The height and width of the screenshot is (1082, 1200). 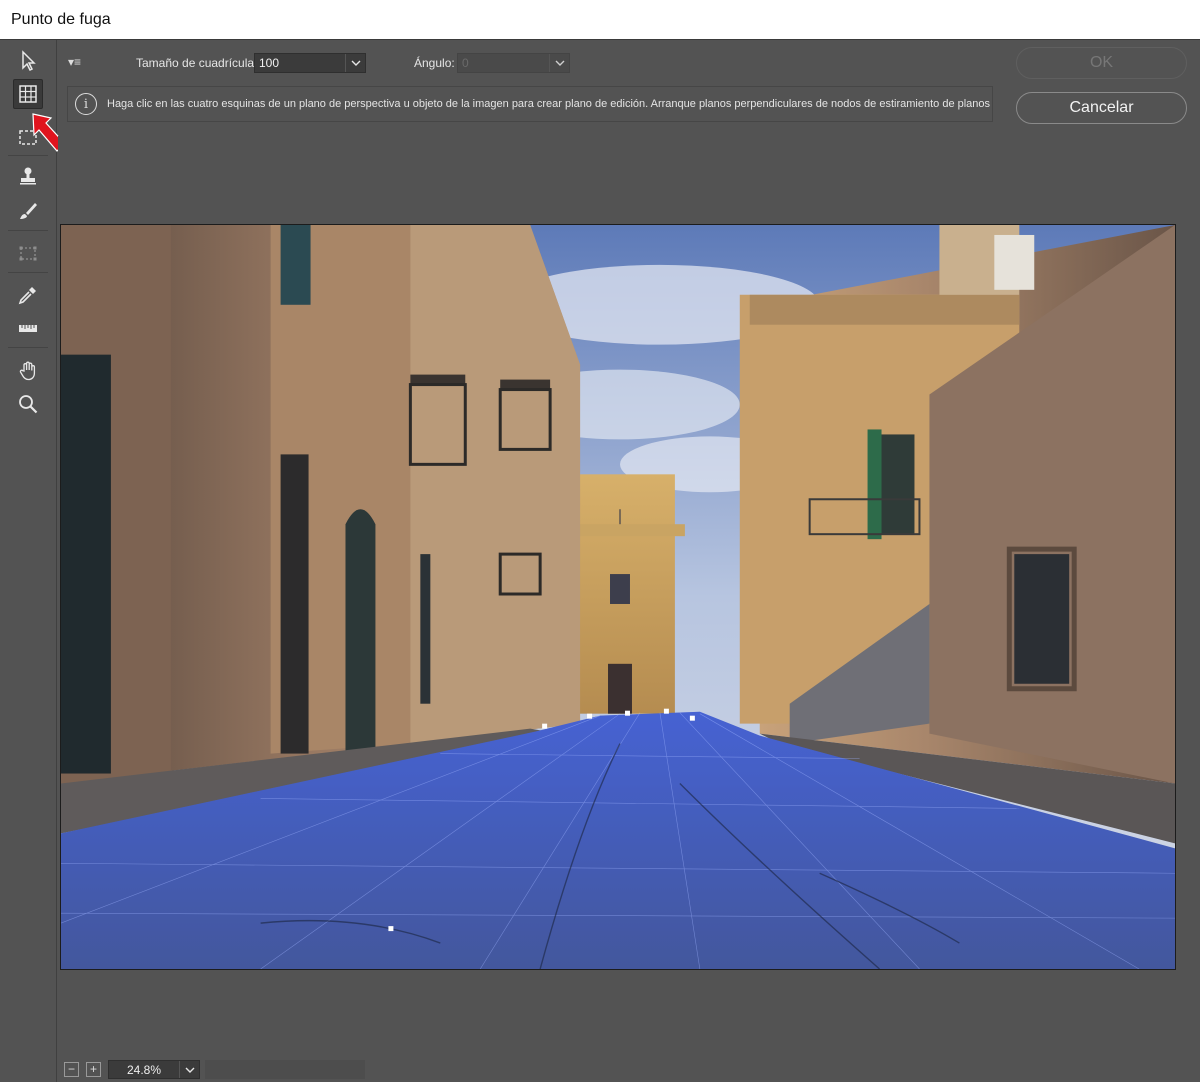 I want to click on grid-plane-icon, so click(x=28, y=94).